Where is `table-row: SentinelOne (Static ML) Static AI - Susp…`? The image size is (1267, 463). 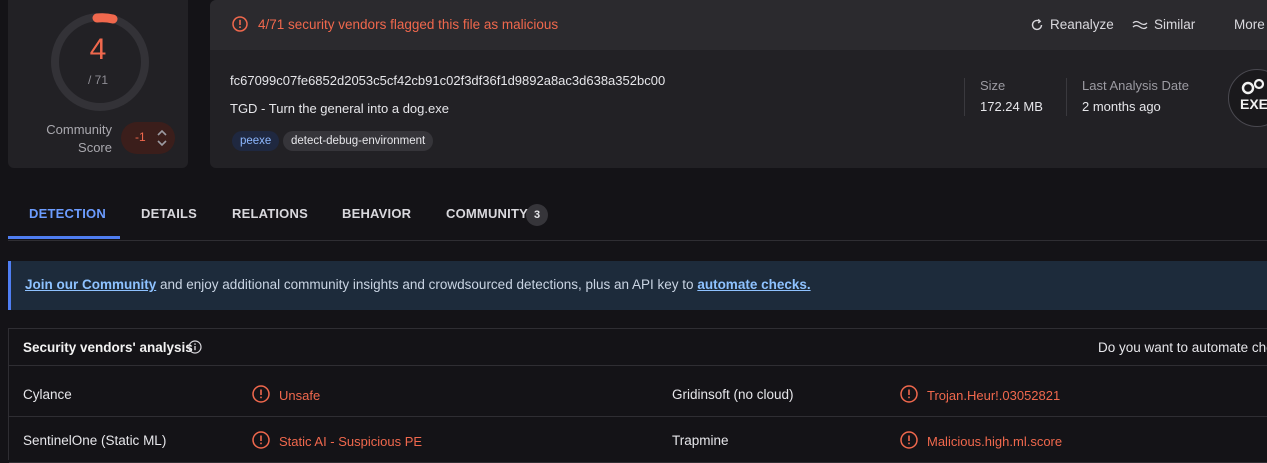 table-row: SentinelOne (Static ML) Static AI - Susp… is located at coordinates (638, 439).